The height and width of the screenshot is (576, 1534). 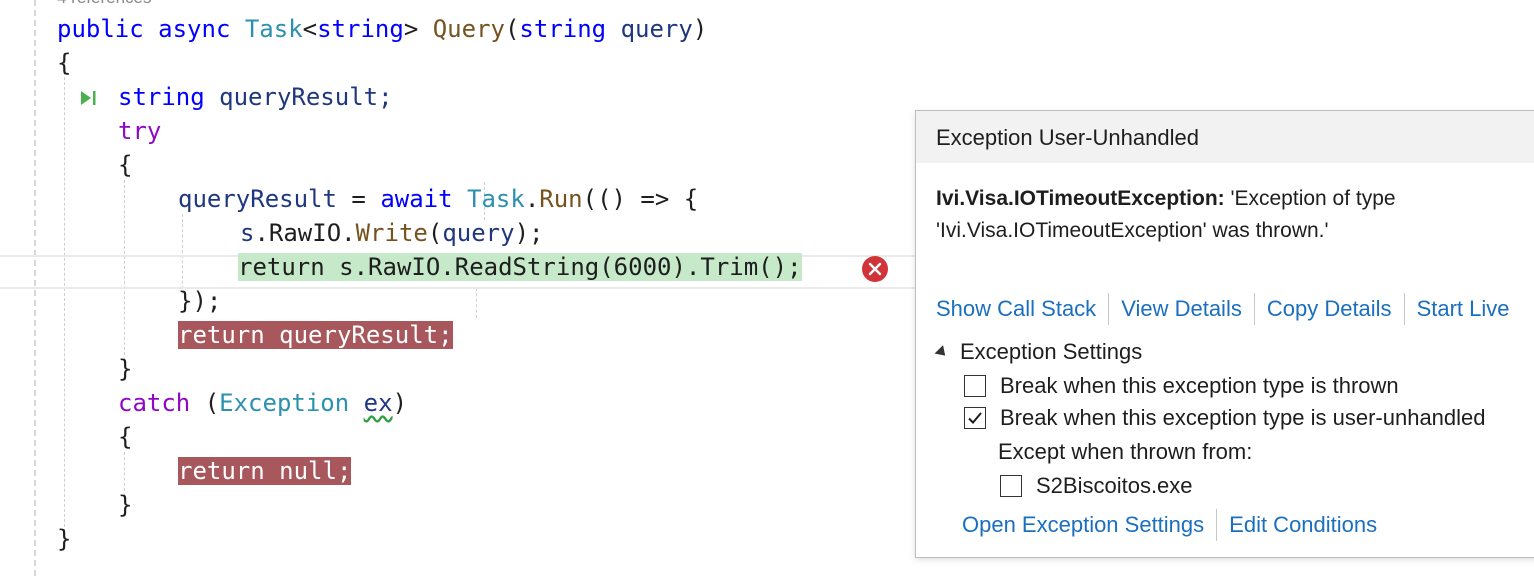 I want to click on code-line-7: s.RawIO.Write(query);, so click(x=391, y=233).